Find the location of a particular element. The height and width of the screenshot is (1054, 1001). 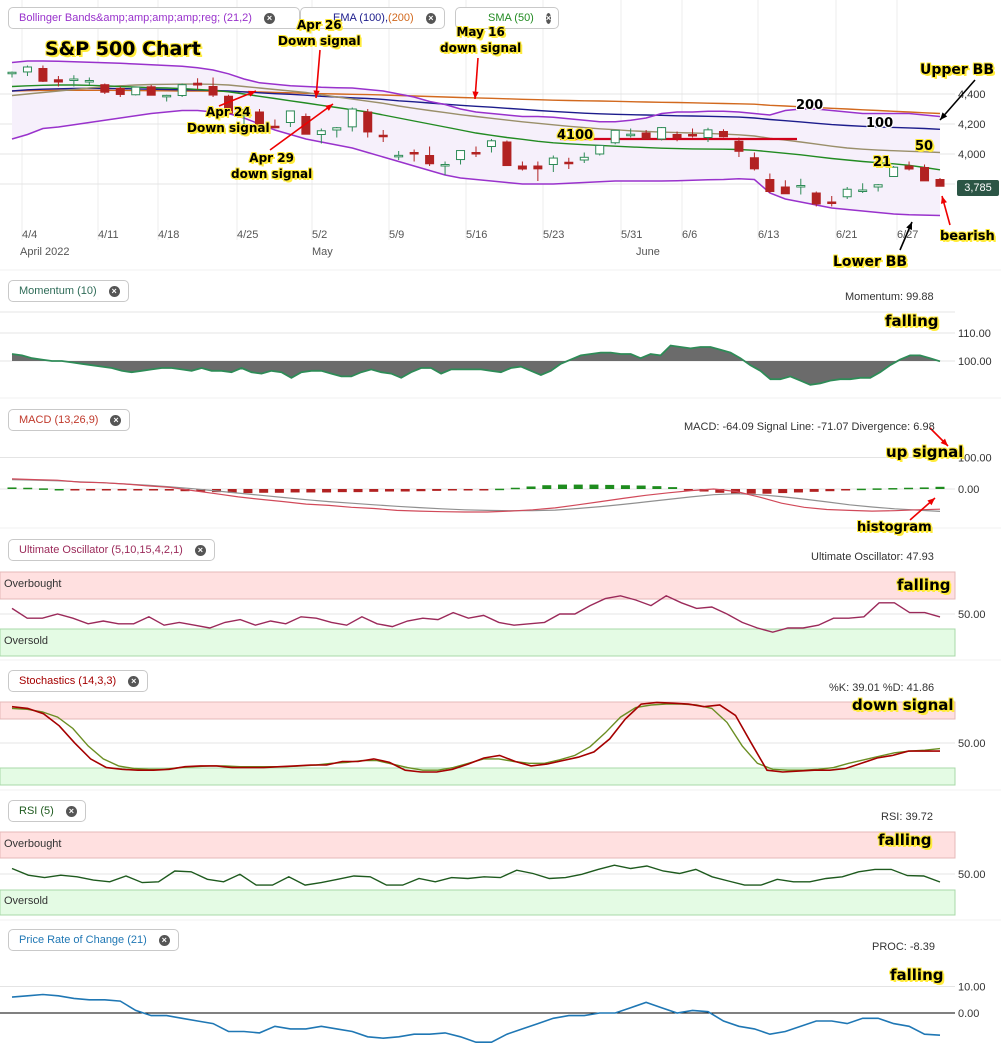

x-tick-label: 5/31 is located at coordinates (631, 235).